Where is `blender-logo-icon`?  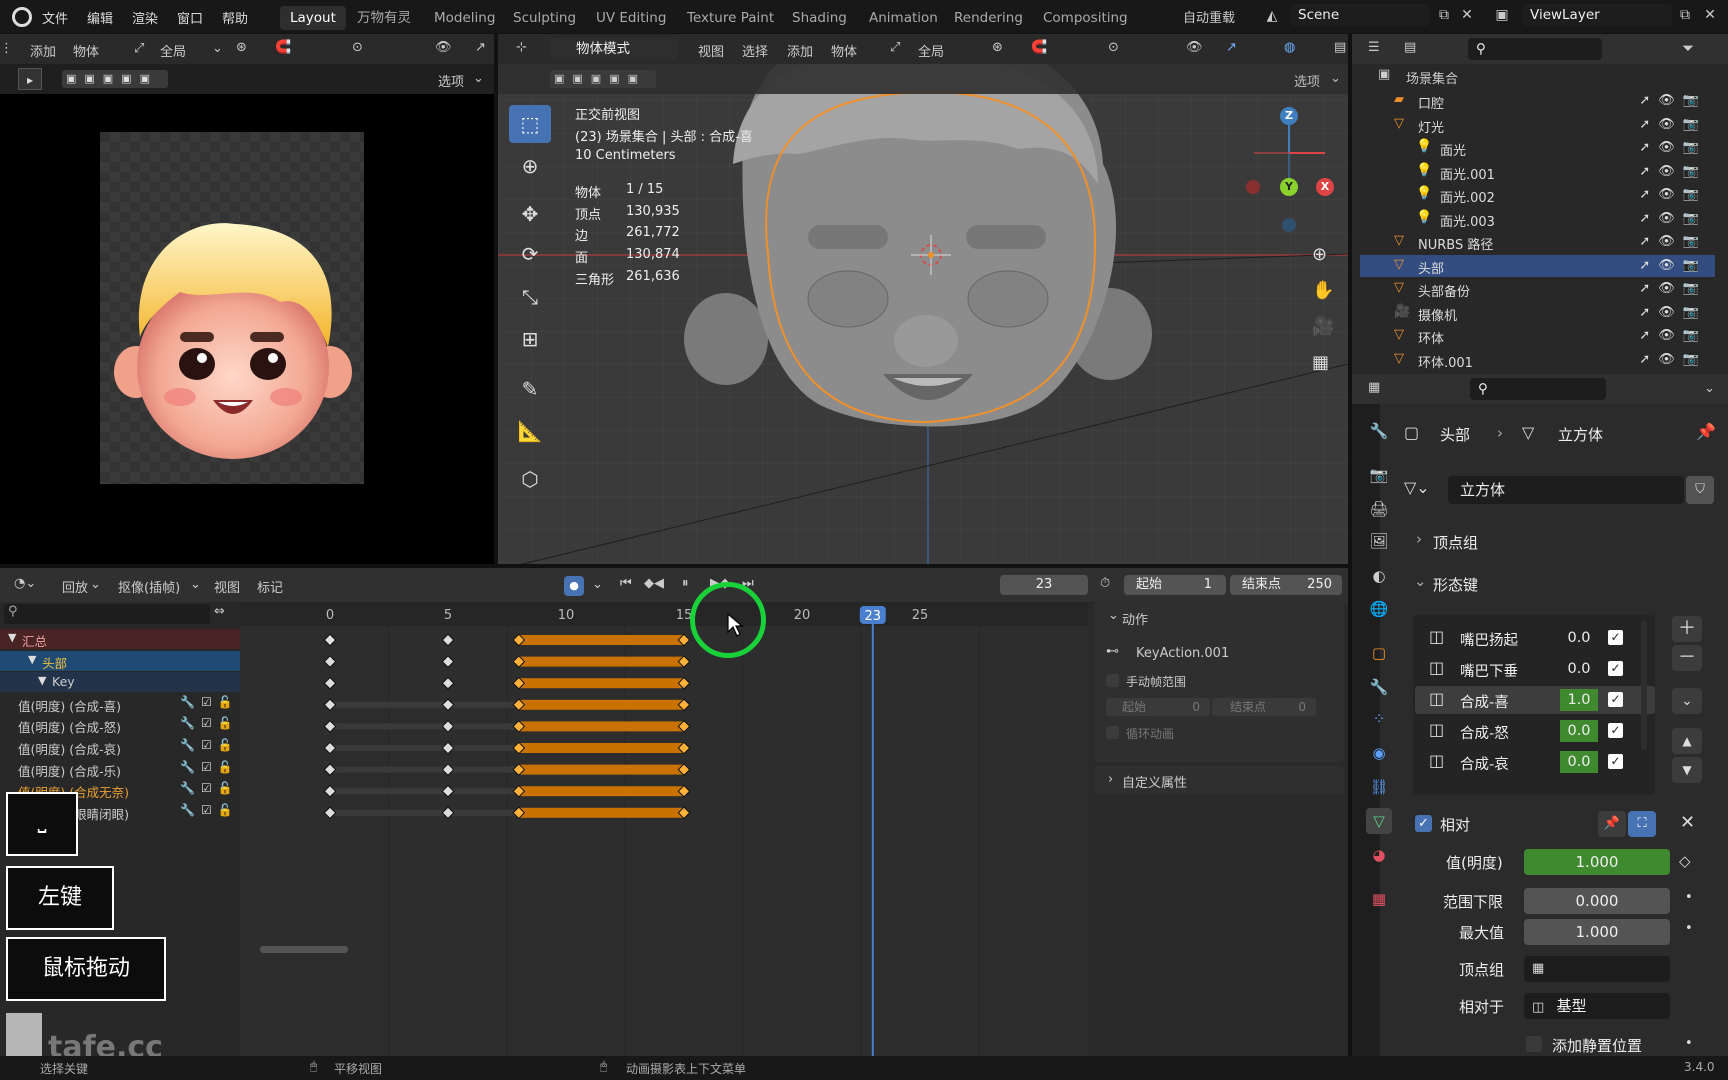 blender-logo-icon is located at coordinates (22, 17).